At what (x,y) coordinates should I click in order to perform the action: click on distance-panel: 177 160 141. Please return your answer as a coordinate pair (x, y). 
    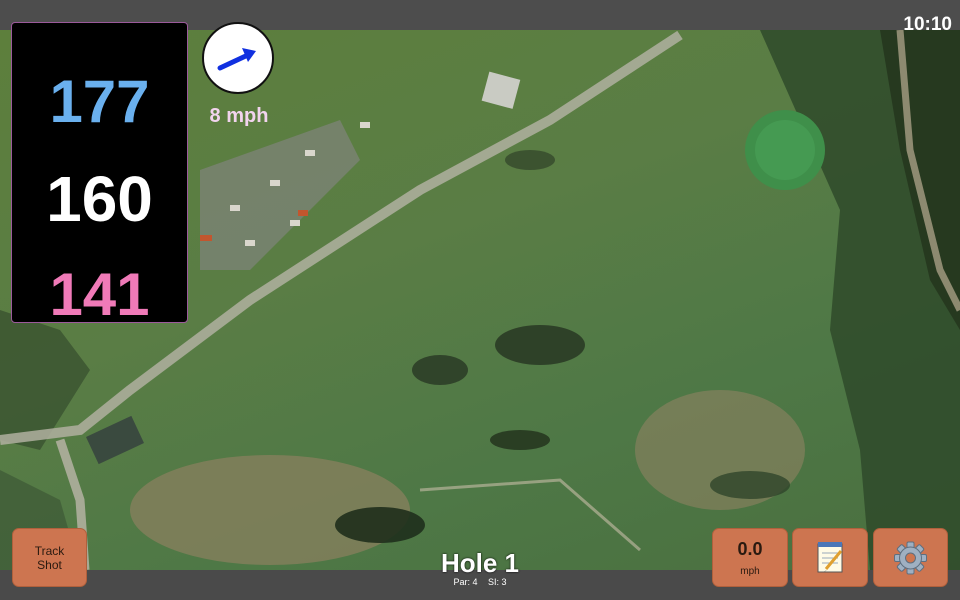
    Looking at the image, I should click on (99, 175).